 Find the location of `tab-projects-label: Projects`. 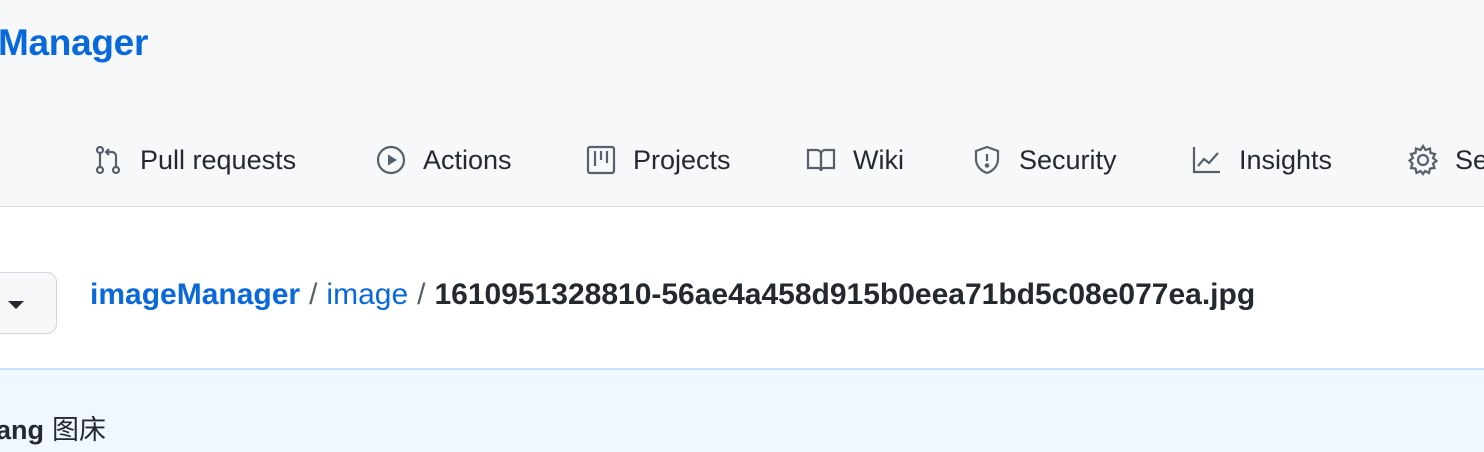

tab-projects-label: Projects is located at coordinates (682, 159).